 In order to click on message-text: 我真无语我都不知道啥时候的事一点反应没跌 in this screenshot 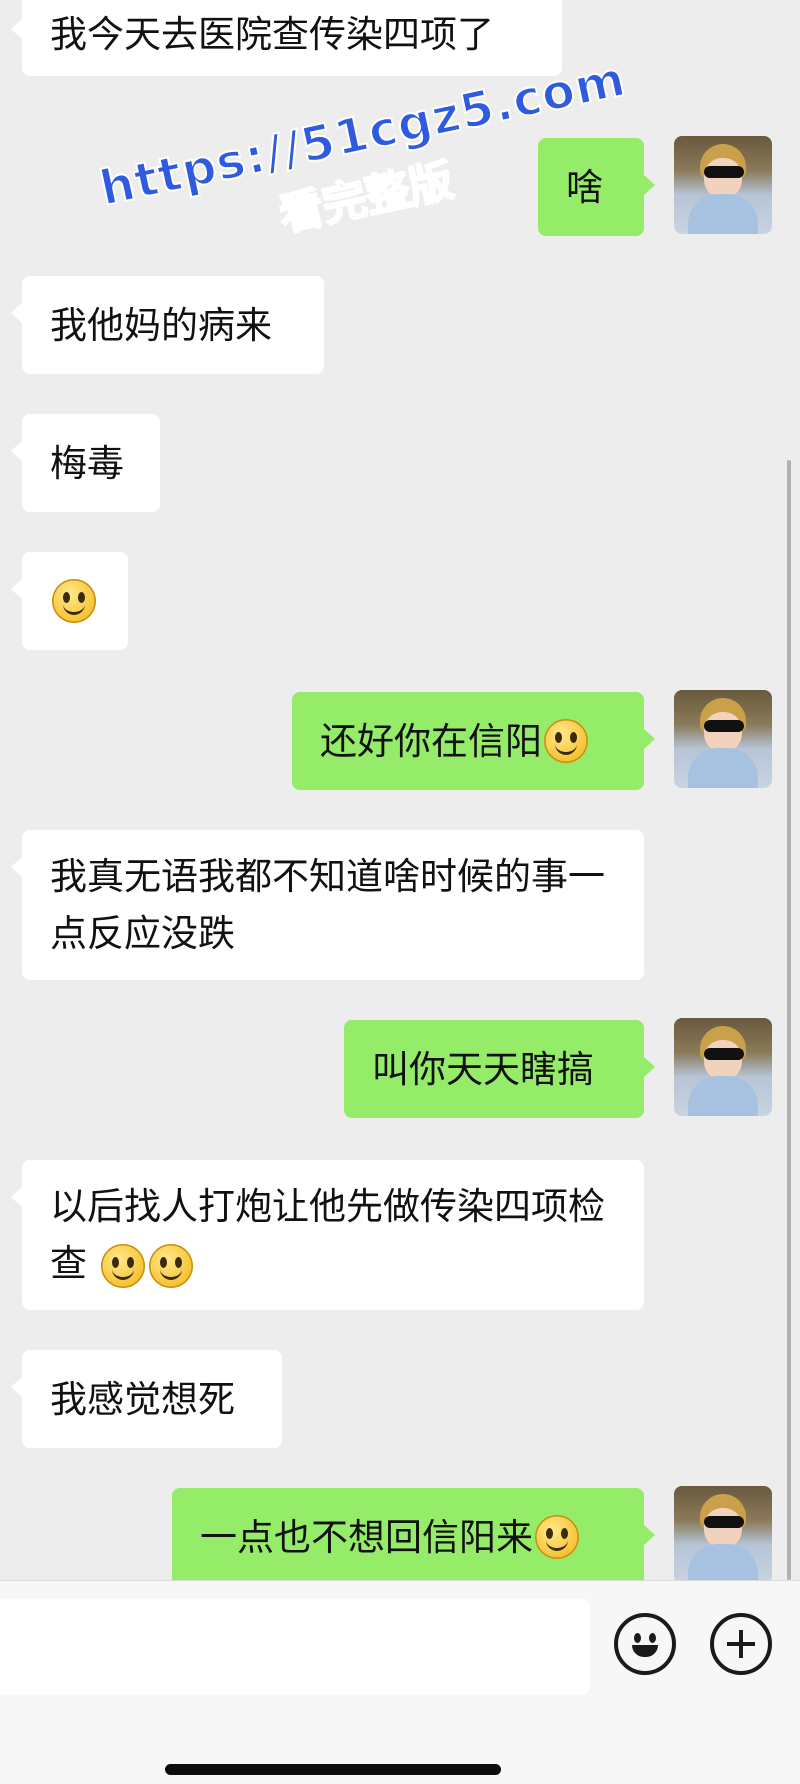, I will do `click(327, 905)`.